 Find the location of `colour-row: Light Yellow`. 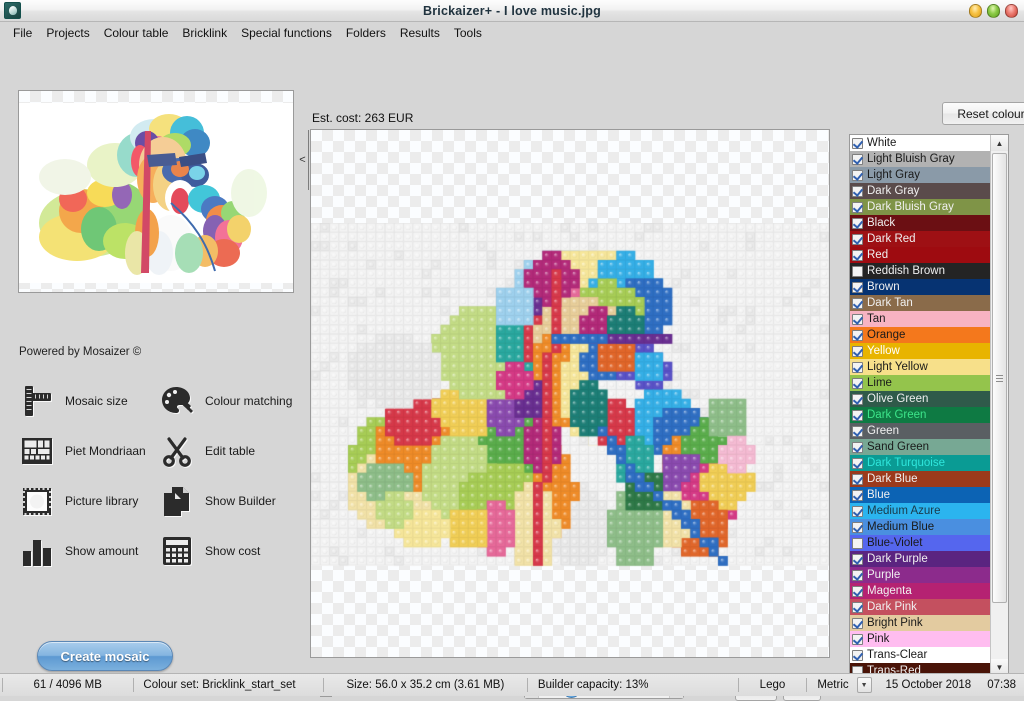

colour-row: Light Yellow is located at coordinates (920, 367).